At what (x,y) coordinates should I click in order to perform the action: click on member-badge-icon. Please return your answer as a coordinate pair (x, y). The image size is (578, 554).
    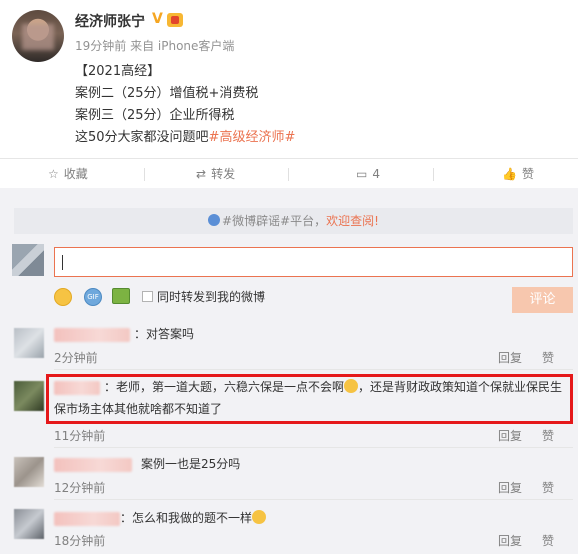
    Looking at the image, I should click on (175, 20).